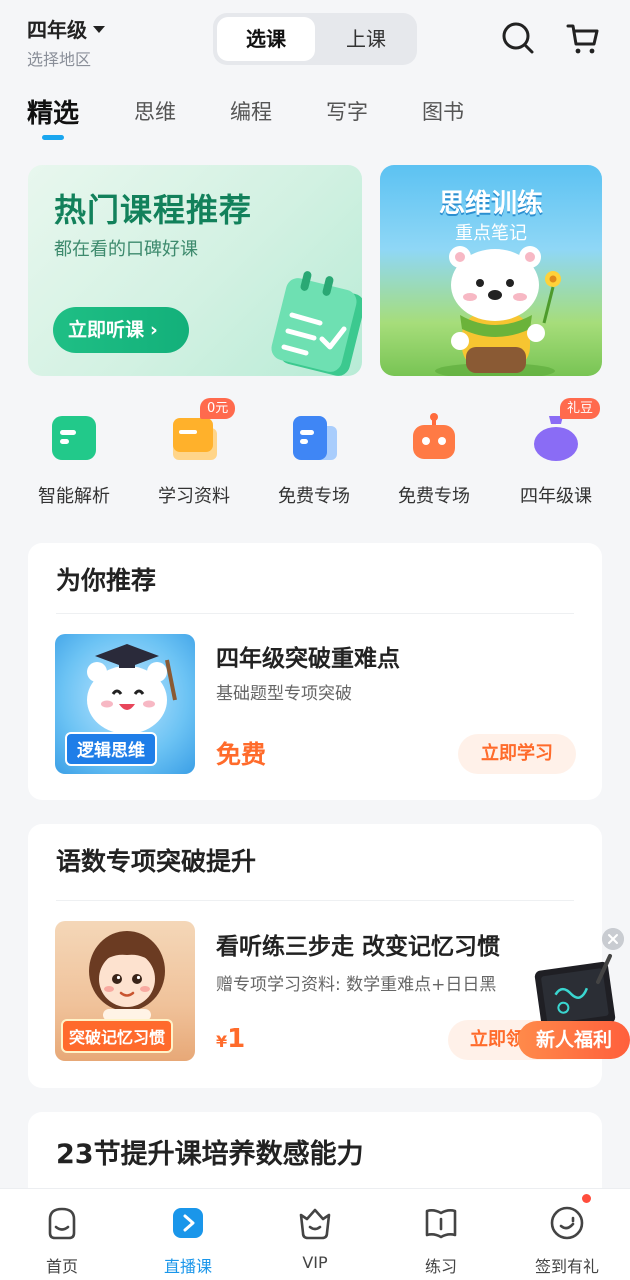 The image size is (630, 1280). I want to click on notification-dot, so click(586, 1198).